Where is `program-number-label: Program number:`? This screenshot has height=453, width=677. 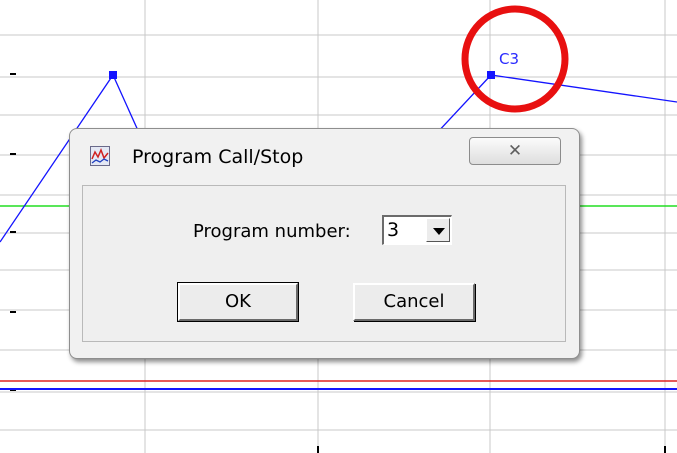 program-number-label: Program number: is located at coordinates (272, 231).